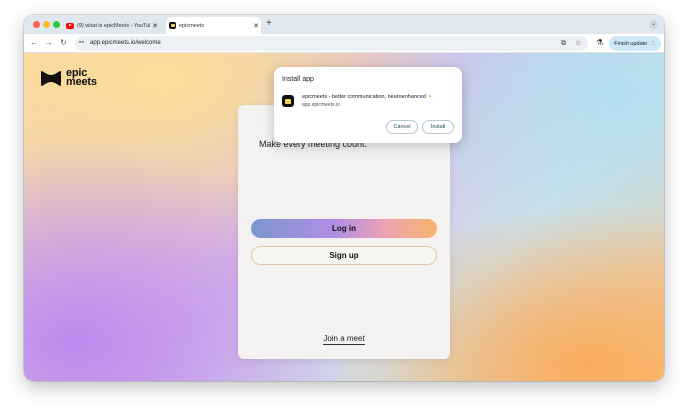 The height and width of the screenshot is (413, 688). Describe the element at coordinates (269, 24) in the screenshot. I see `new-tab-button: +` at that location.